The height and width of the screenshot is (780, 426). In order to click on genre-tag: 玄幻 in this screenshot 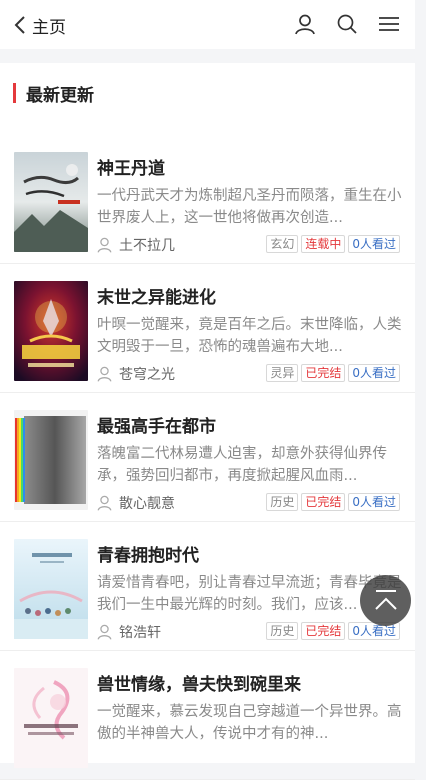, I will do `click(282, 244)`.